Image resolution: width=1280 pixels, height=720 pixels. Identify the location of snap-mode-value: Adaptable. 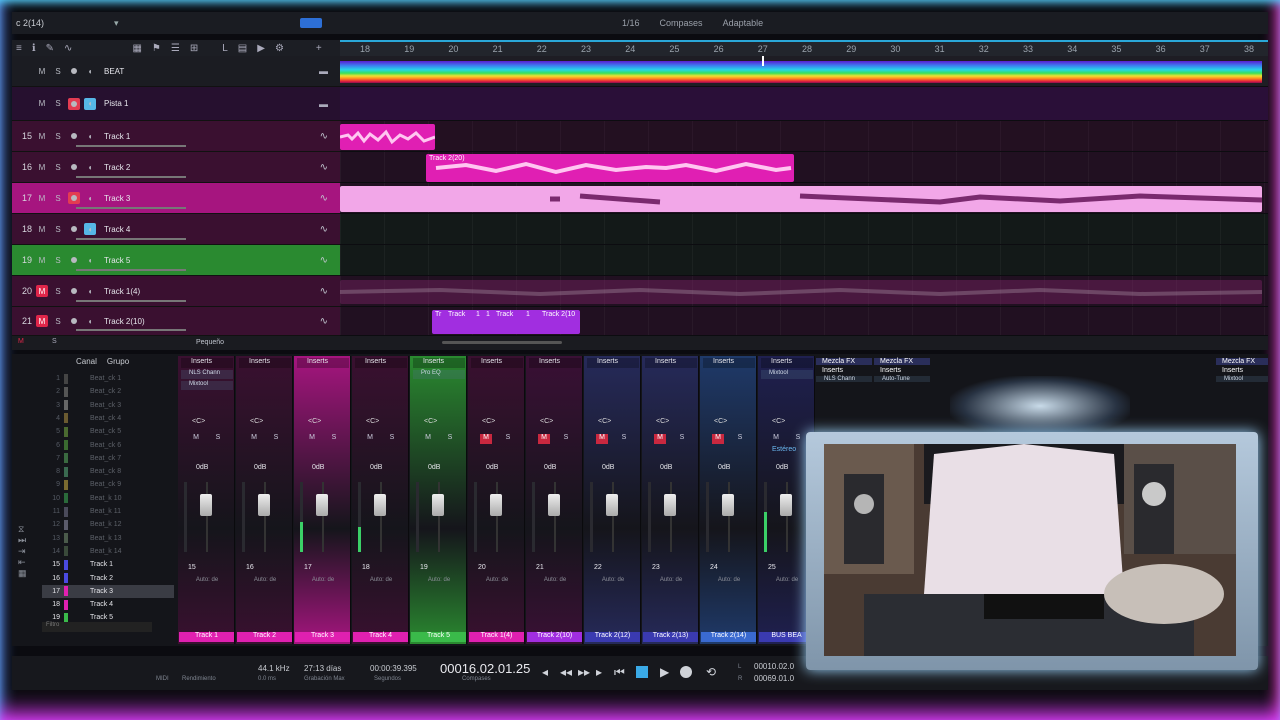
(743, 23).